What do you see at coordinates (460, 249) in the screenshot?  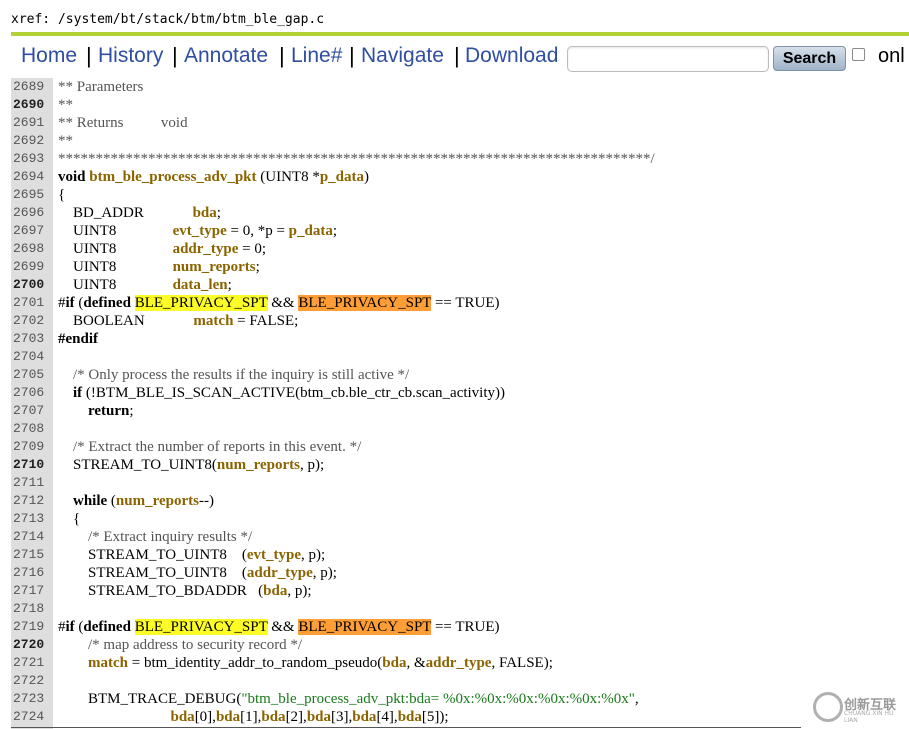 I see `code-line: 2698 UINT8 addr_type = 0;` at bounding box center [460, 249].